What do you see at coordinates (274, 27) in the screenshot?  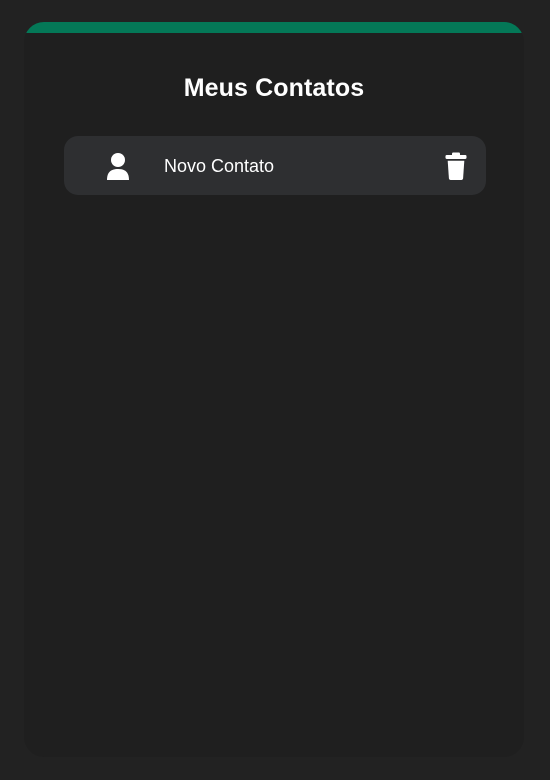 I see `card-top-accent` at bounding box center [274, 27].